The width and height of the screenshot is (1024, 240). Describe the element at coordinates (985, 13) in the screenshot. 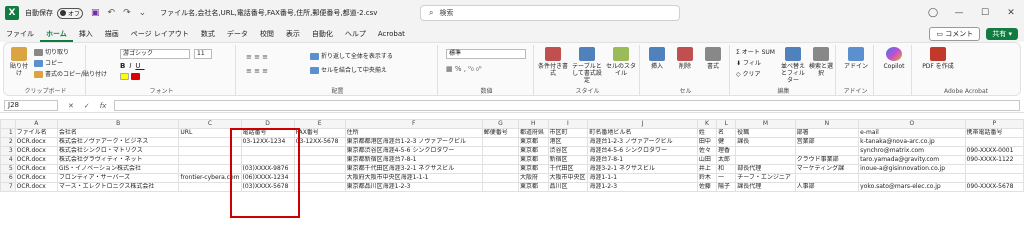

I see `maximize-icon: ☐` at that location.